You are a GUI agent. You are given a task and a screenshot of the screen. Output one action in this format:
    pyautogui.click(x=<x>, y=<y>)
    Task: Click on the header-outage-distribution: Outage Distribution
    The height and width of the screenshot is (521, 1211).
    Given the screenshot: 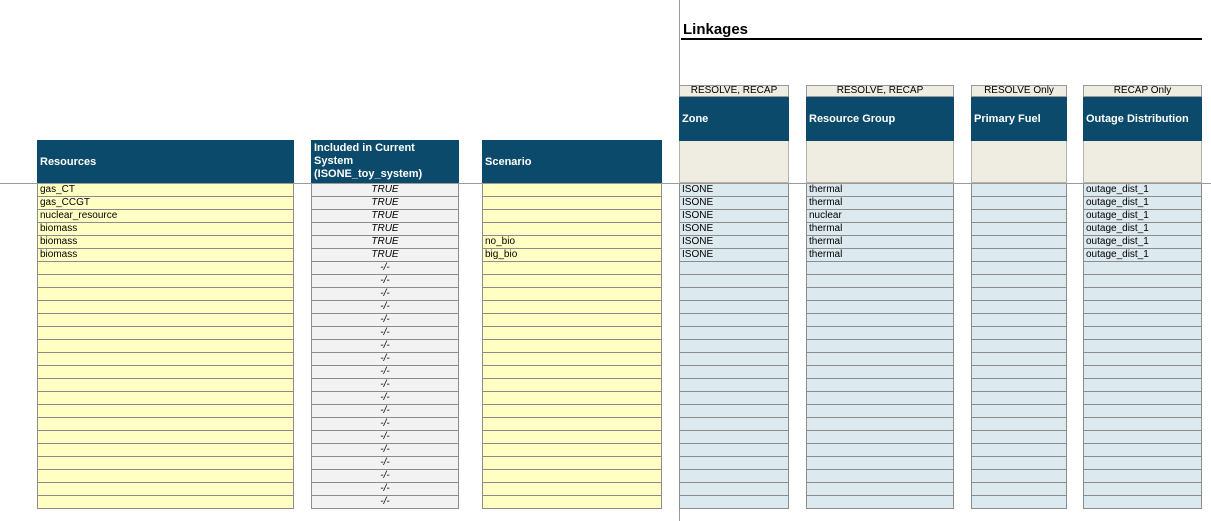 What is the action you would take?
    pyautogui.click(x=1142, y=119)
    